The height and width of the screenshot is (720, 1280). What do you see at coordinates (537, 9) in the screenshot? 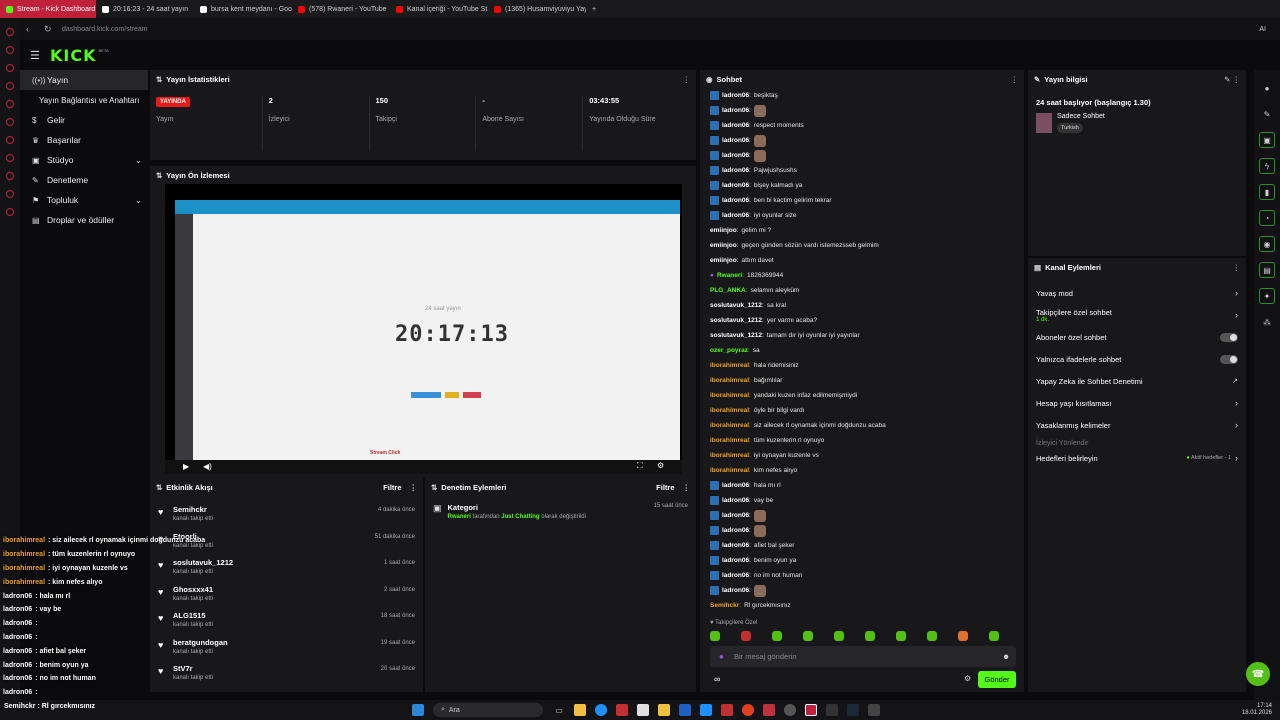
I see `browser-tab: (1365) Husamviyuviyu Yay` at bounding box center [537, 9].